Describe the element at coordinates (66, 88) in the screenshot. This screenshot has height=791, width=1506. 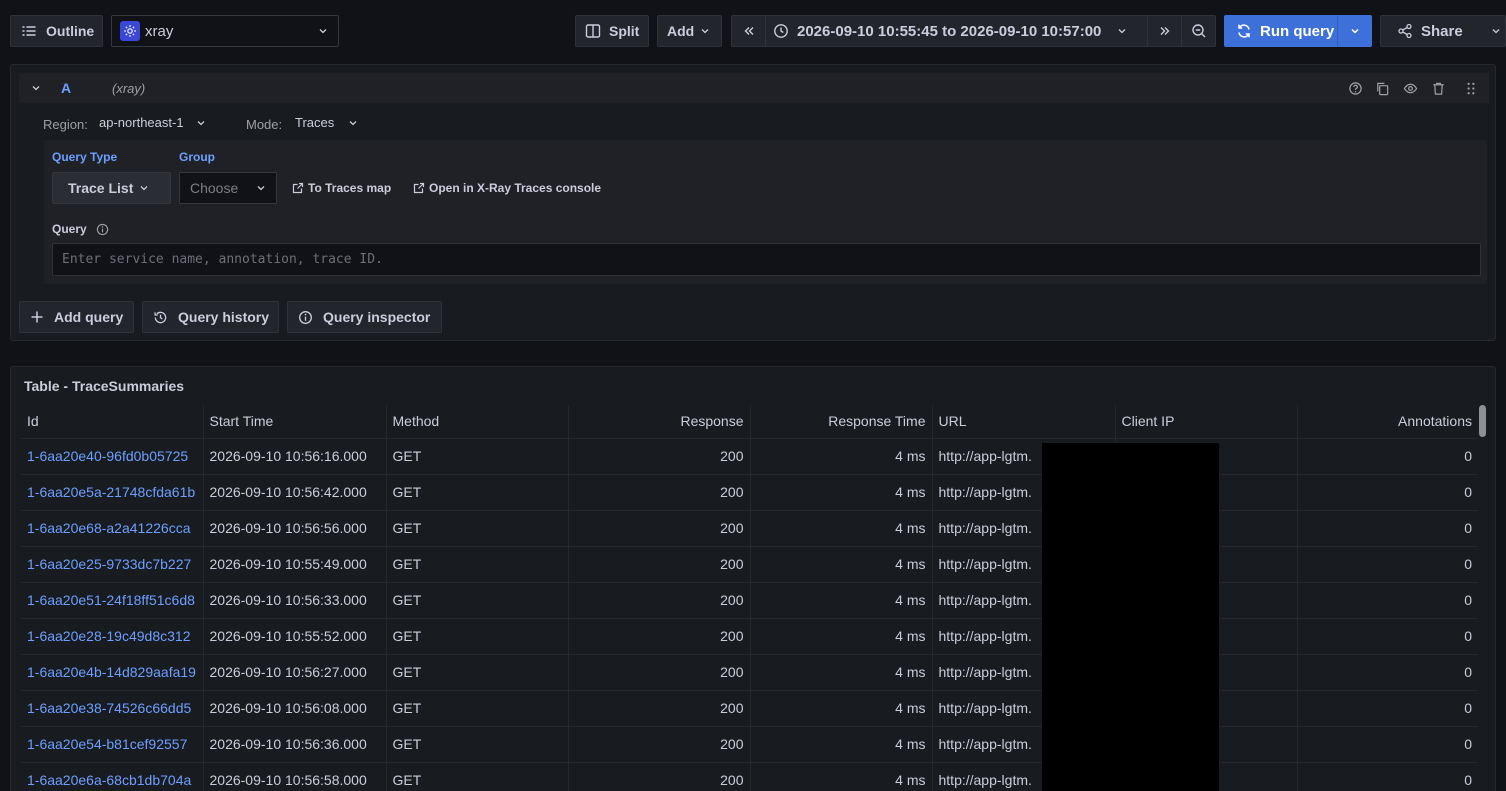
I see `query-ref-id: A` at that location.